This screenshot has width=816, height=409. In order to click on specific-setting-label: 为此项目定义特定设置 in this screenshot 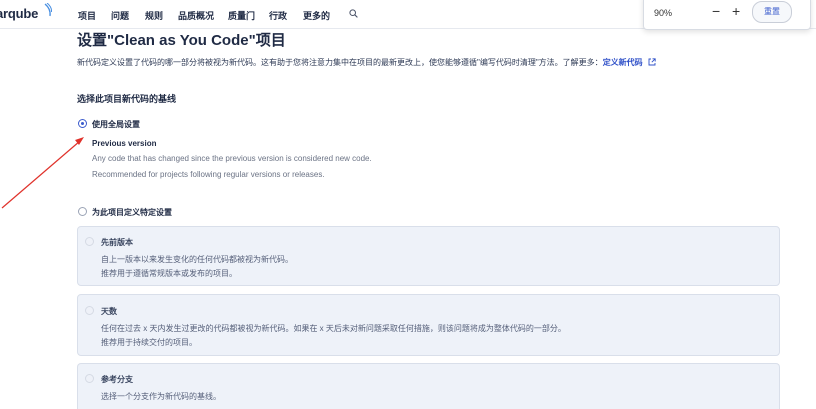, I will do `click(132, 212)`.